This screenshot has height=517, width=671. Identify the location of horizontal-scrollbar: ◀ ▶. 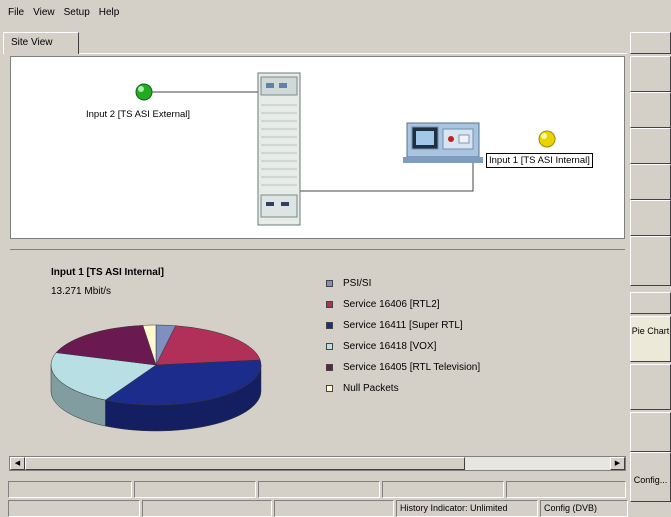
(317, 463).